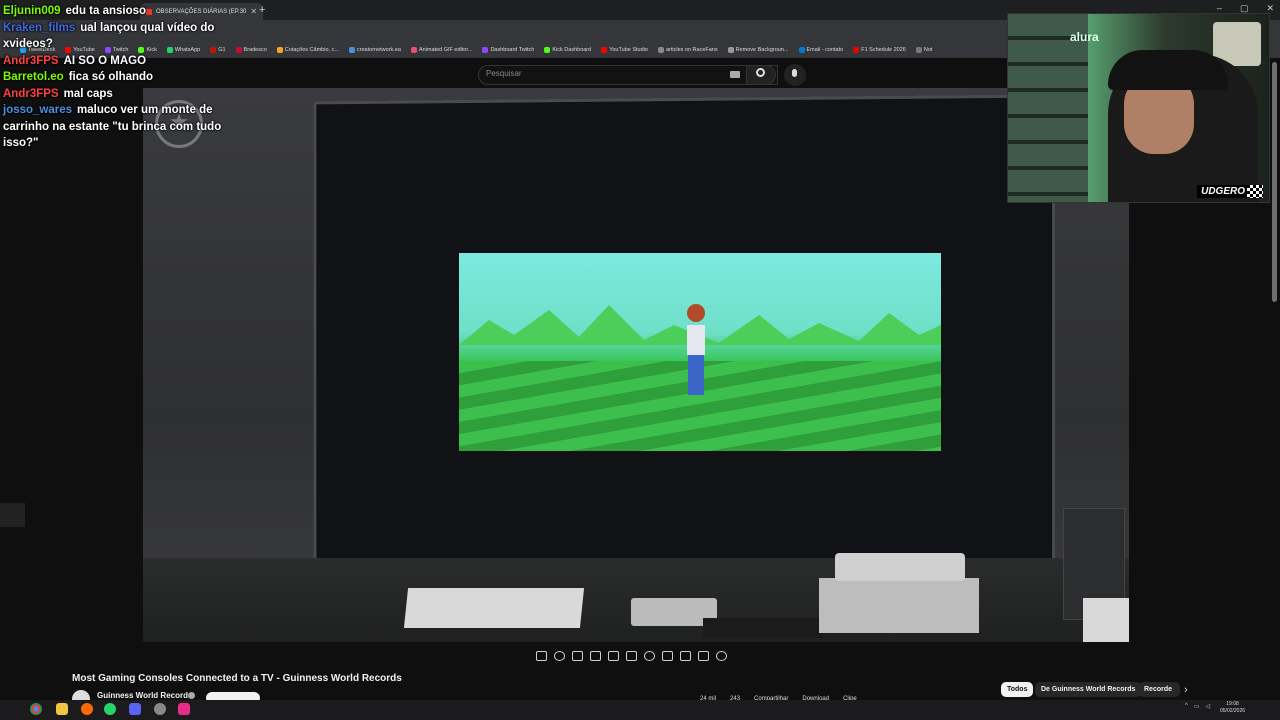 The height and width of the screenshot is (720, 1280). I want to click on bookmark-label: F1 Schedule 2026, so click(883, 50).